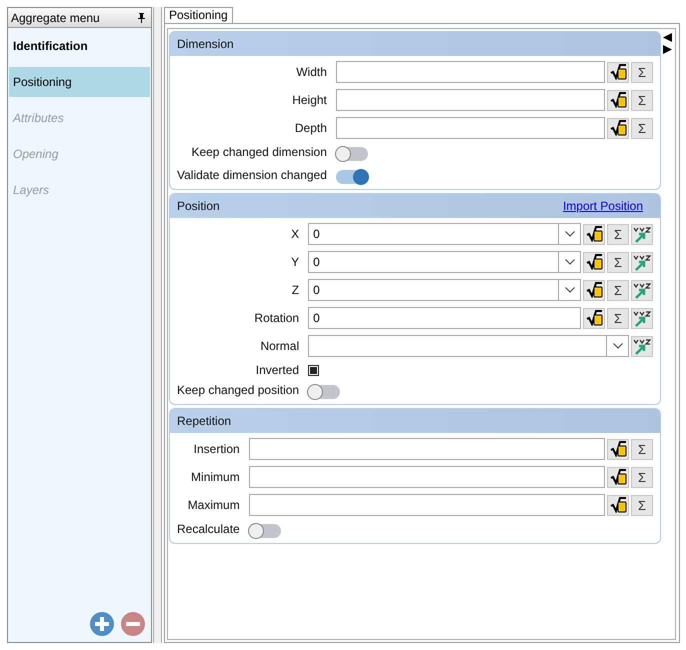 This screenshot has height=650, width=686. Describe the element at coordinates (667, 37) in the screenshot. I see `scroll-left-icon` at that location.